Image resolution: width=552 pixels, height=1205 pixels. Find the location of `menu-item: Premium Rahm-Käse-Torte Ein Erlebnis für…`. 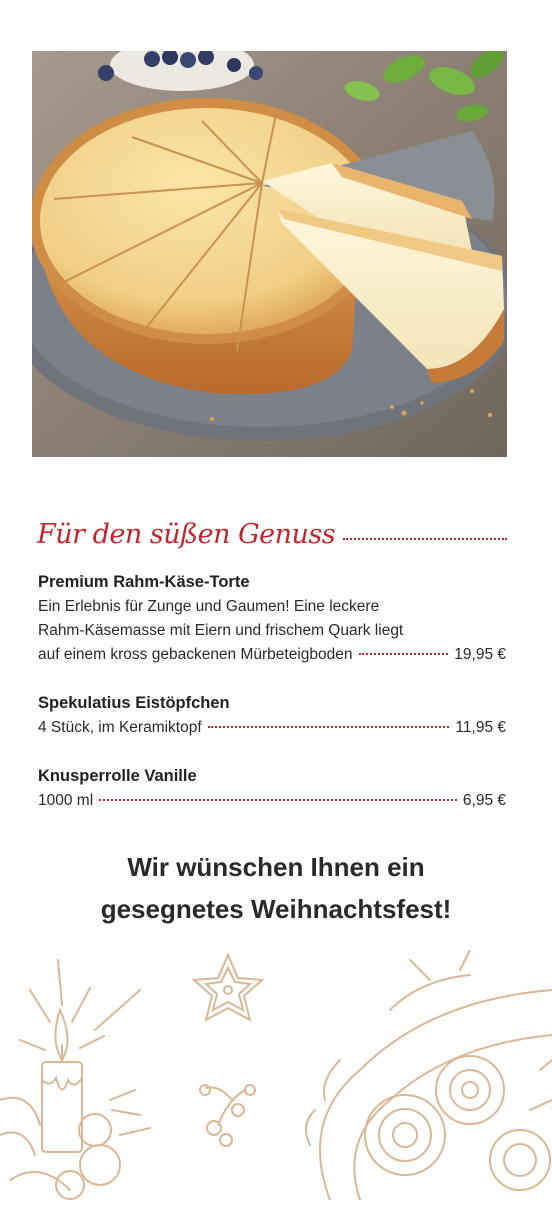

menu-item: Premium Rahm-Käse-Torte Ein Erlebnis für… is located at coordinates (272, 618).